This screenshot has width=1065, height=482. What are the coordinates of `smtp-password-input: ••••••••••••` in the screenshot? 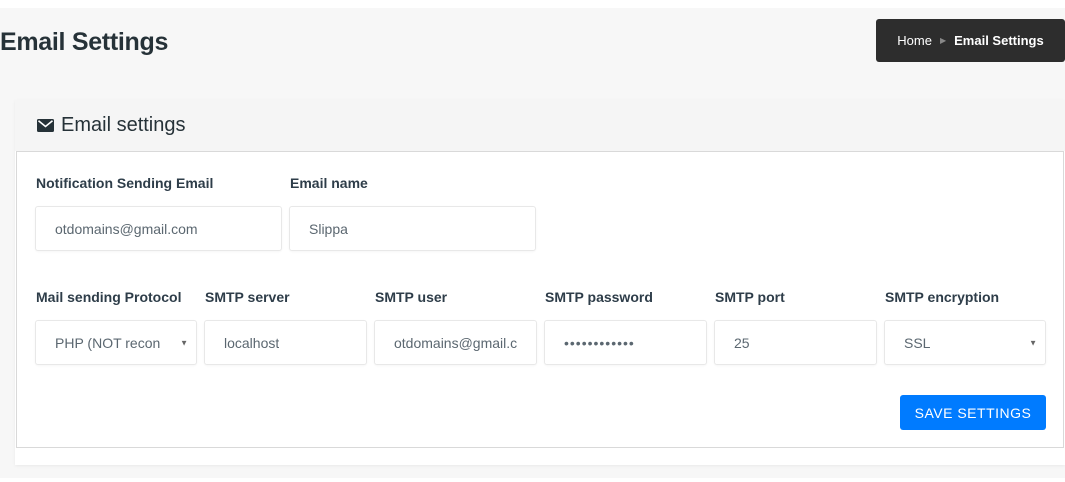 It's located at (625, 342).